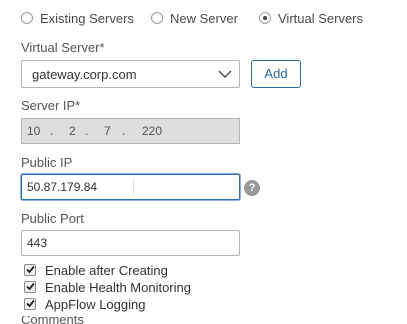 This screenshot has height=324, width=407. What do you see at coordinates (152, 131) in the screenshot?
I see `ip-octet-4: 220` at bounding box center [152, 131].